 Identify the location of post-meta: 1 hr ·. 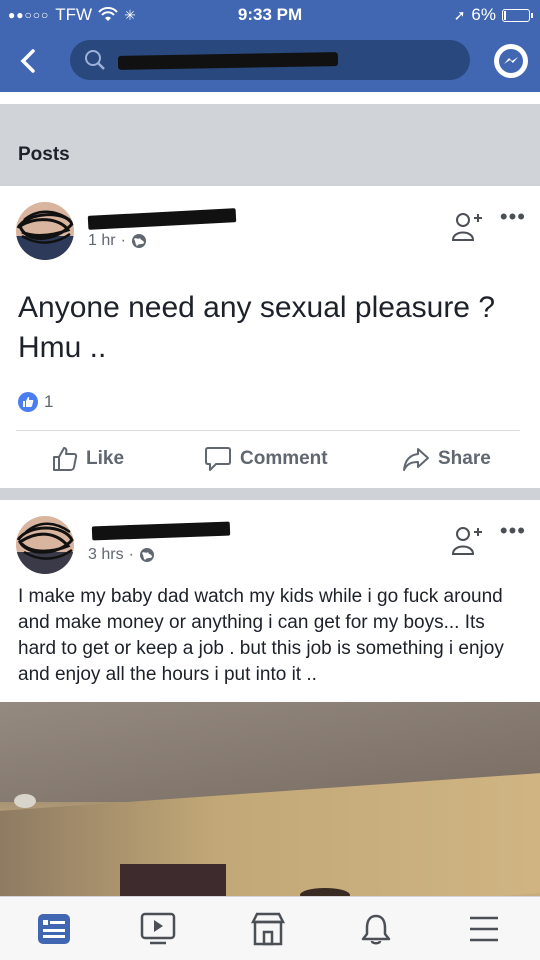
(117, 241).